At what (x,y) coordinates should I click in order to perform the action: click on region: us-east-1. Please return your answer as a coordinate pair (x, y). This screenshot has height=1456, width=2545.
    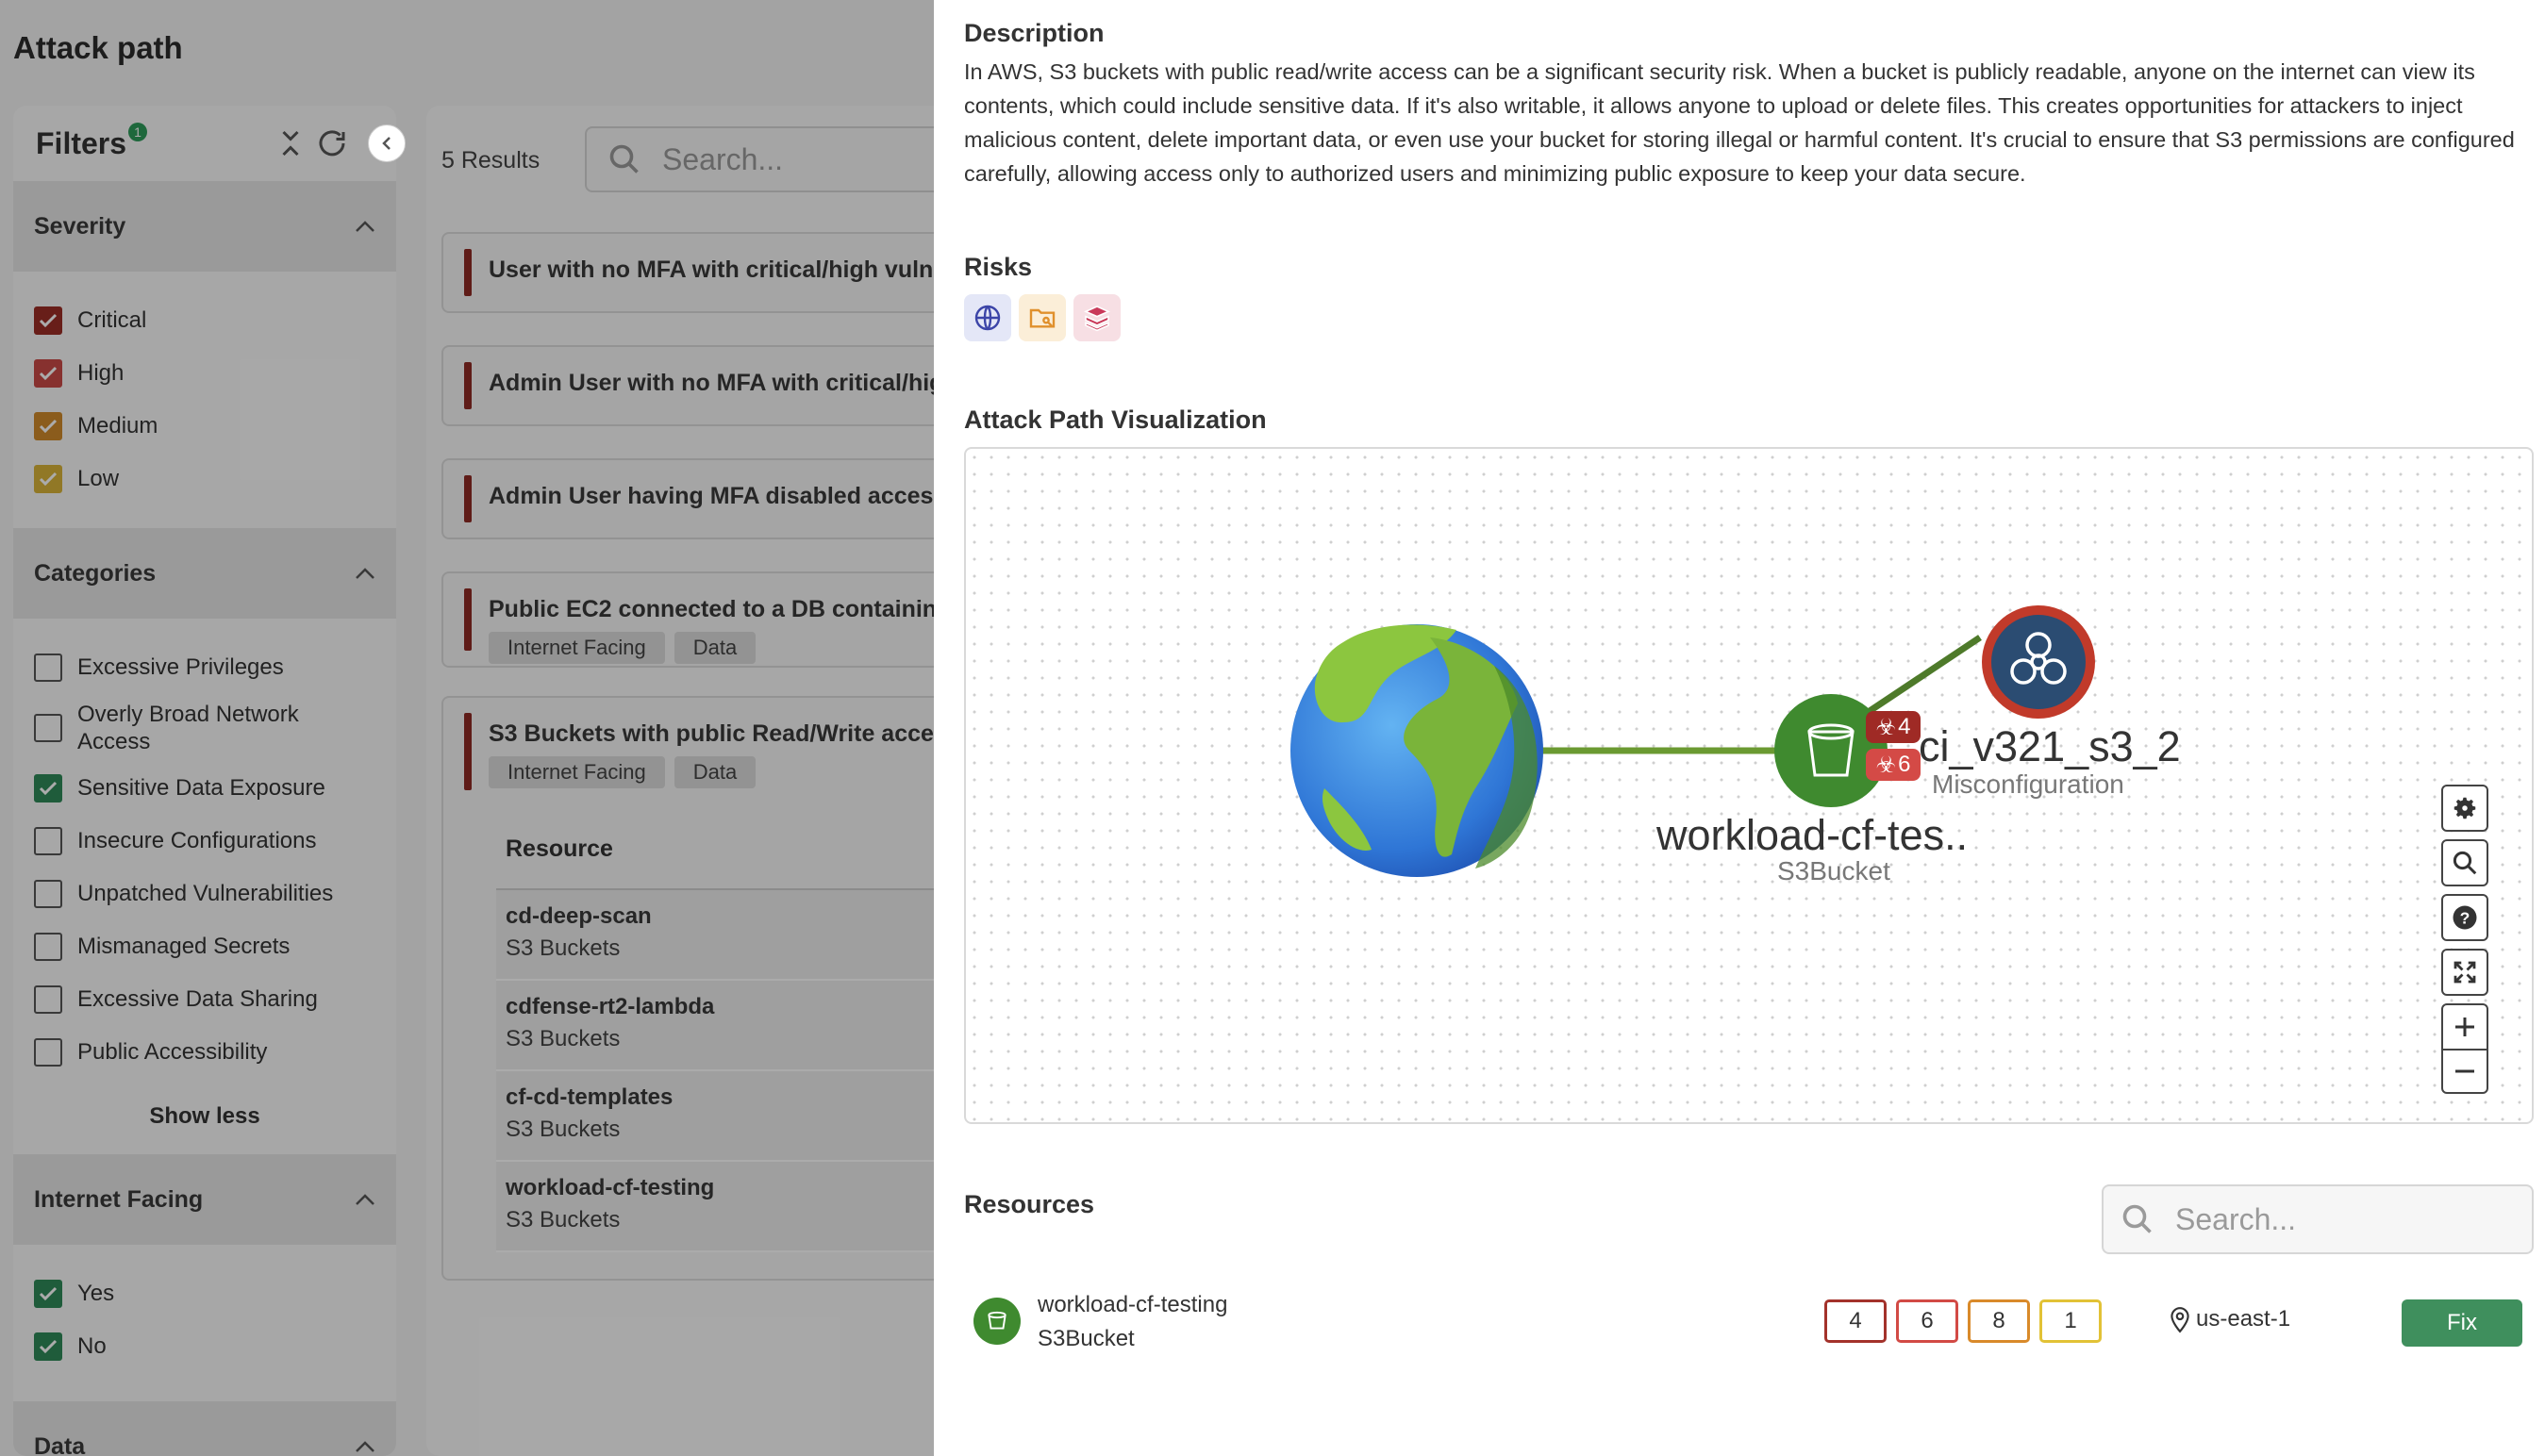
    Looking at the image, I should click on (2229, 1319).